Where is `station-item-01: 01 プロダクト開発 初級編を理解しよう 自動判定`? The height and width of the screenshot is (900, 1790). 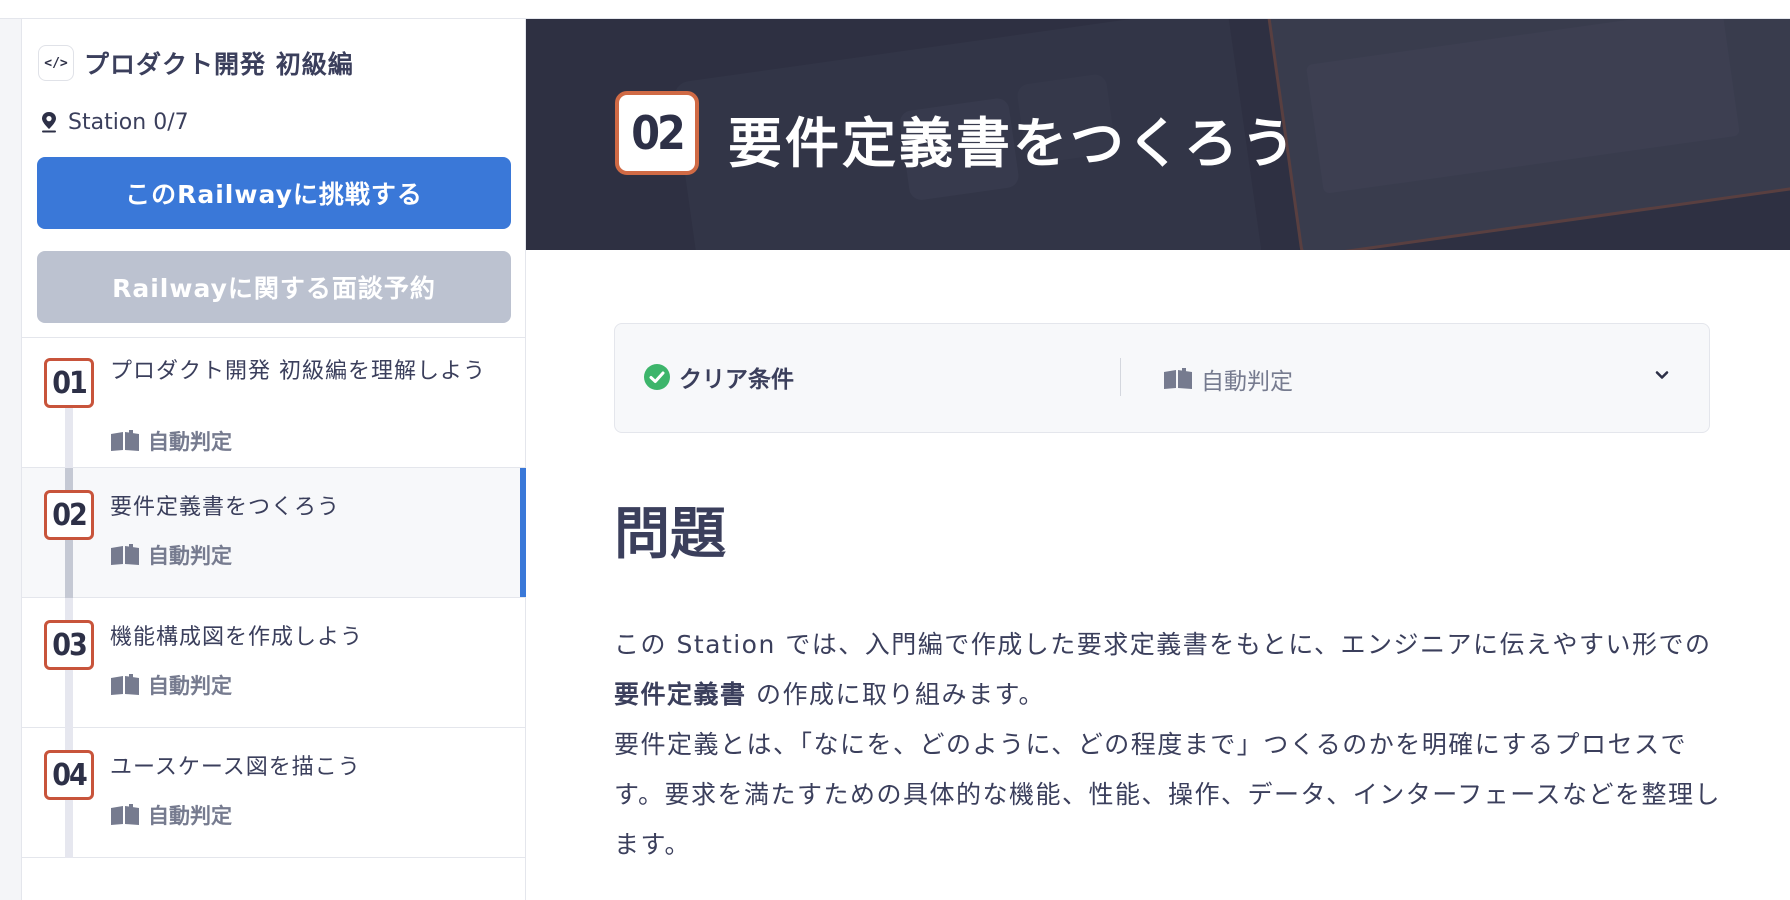
station-item-01: 01 プロダクト開発 初級編を理解しよう 自動判定 is located at coordinates (274, 403).